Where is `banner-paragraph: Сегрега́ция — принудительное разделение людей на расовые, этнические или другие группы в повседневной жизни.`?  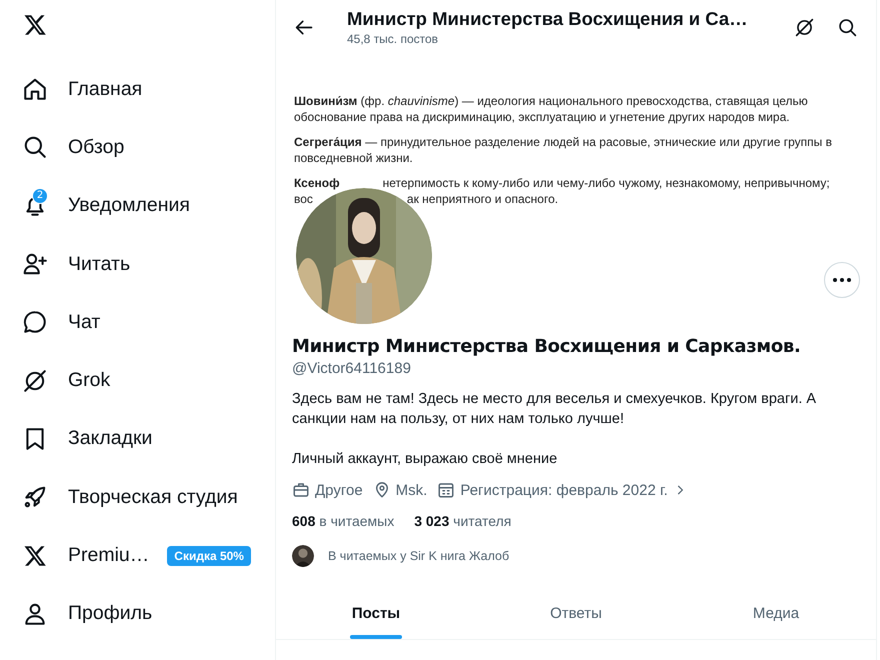
banner-paragraph: Сегрега́ция — принудительное разделение людей на расовые, этнические или другие группы в повседневной жизни. is located at coordinates (563, 150).